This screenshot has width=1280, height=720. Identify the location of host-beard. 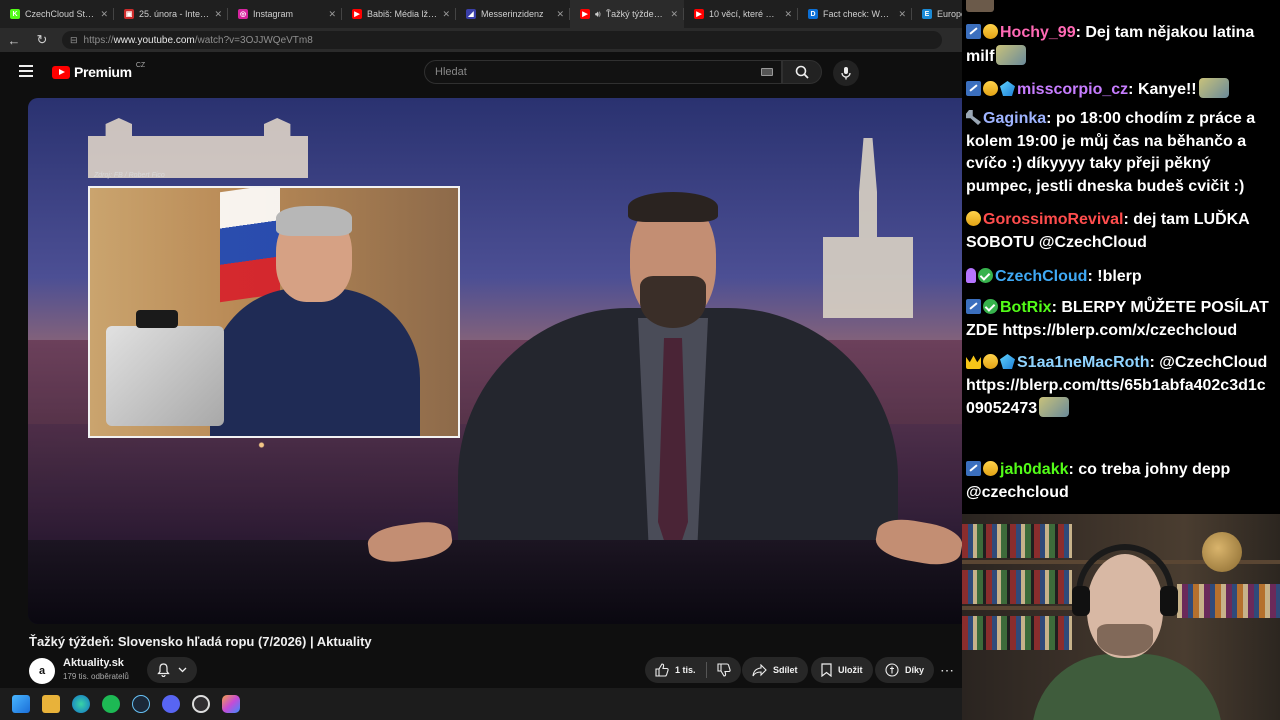
(673, 302).